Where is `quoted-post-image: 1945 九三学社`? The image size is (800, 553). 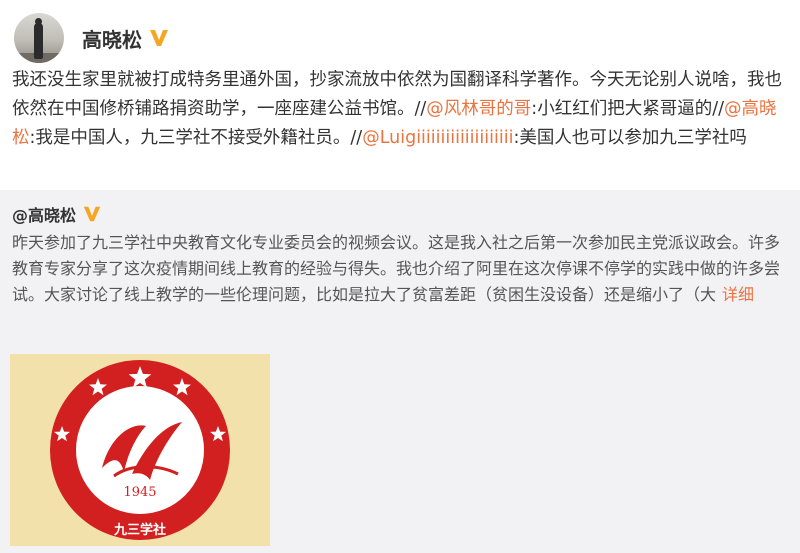
quoted-post-image: 1945 九三学社 is located at coordinates (140, 450).